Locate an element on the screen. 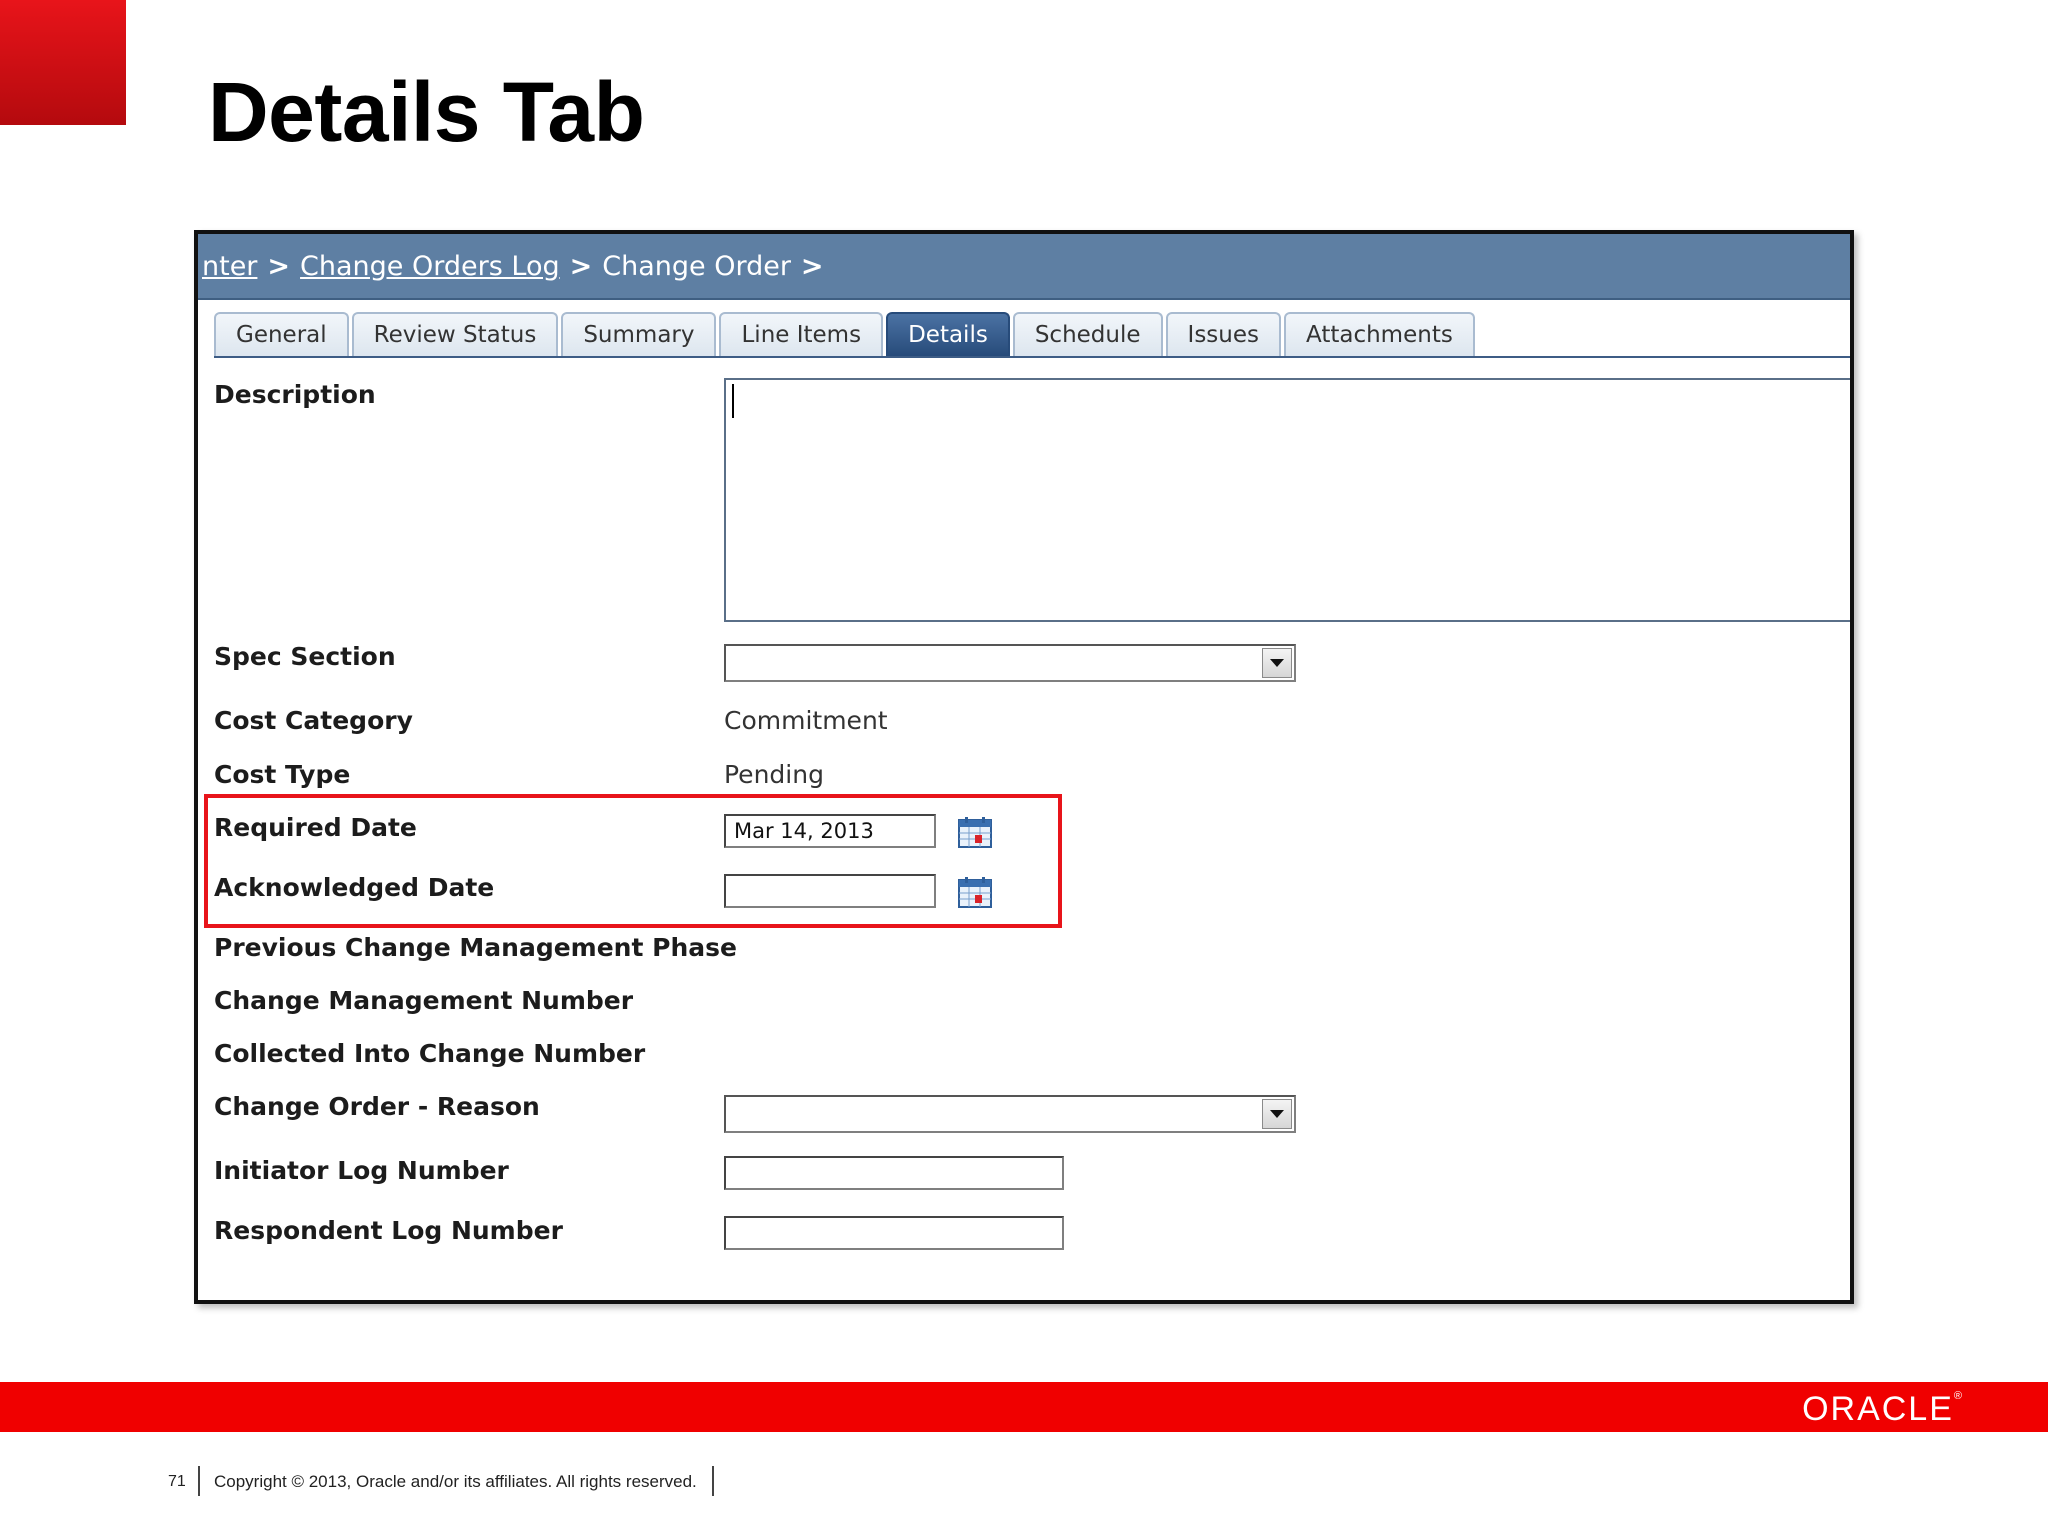 The image size is (2048, 1536). tab-attachments: Attachments is located at coordinates (1379, 334).